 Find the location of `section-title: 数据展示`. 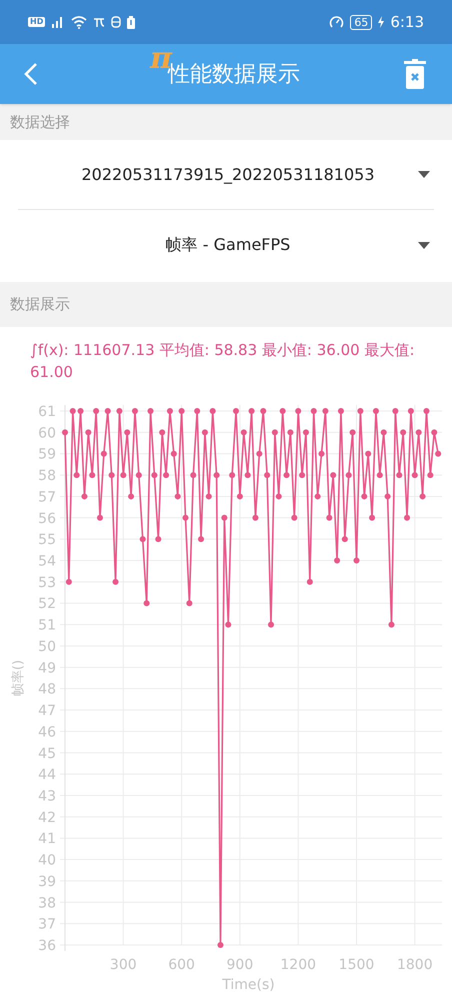

section-title: 数据展示 is located at coordinates (40, 305).